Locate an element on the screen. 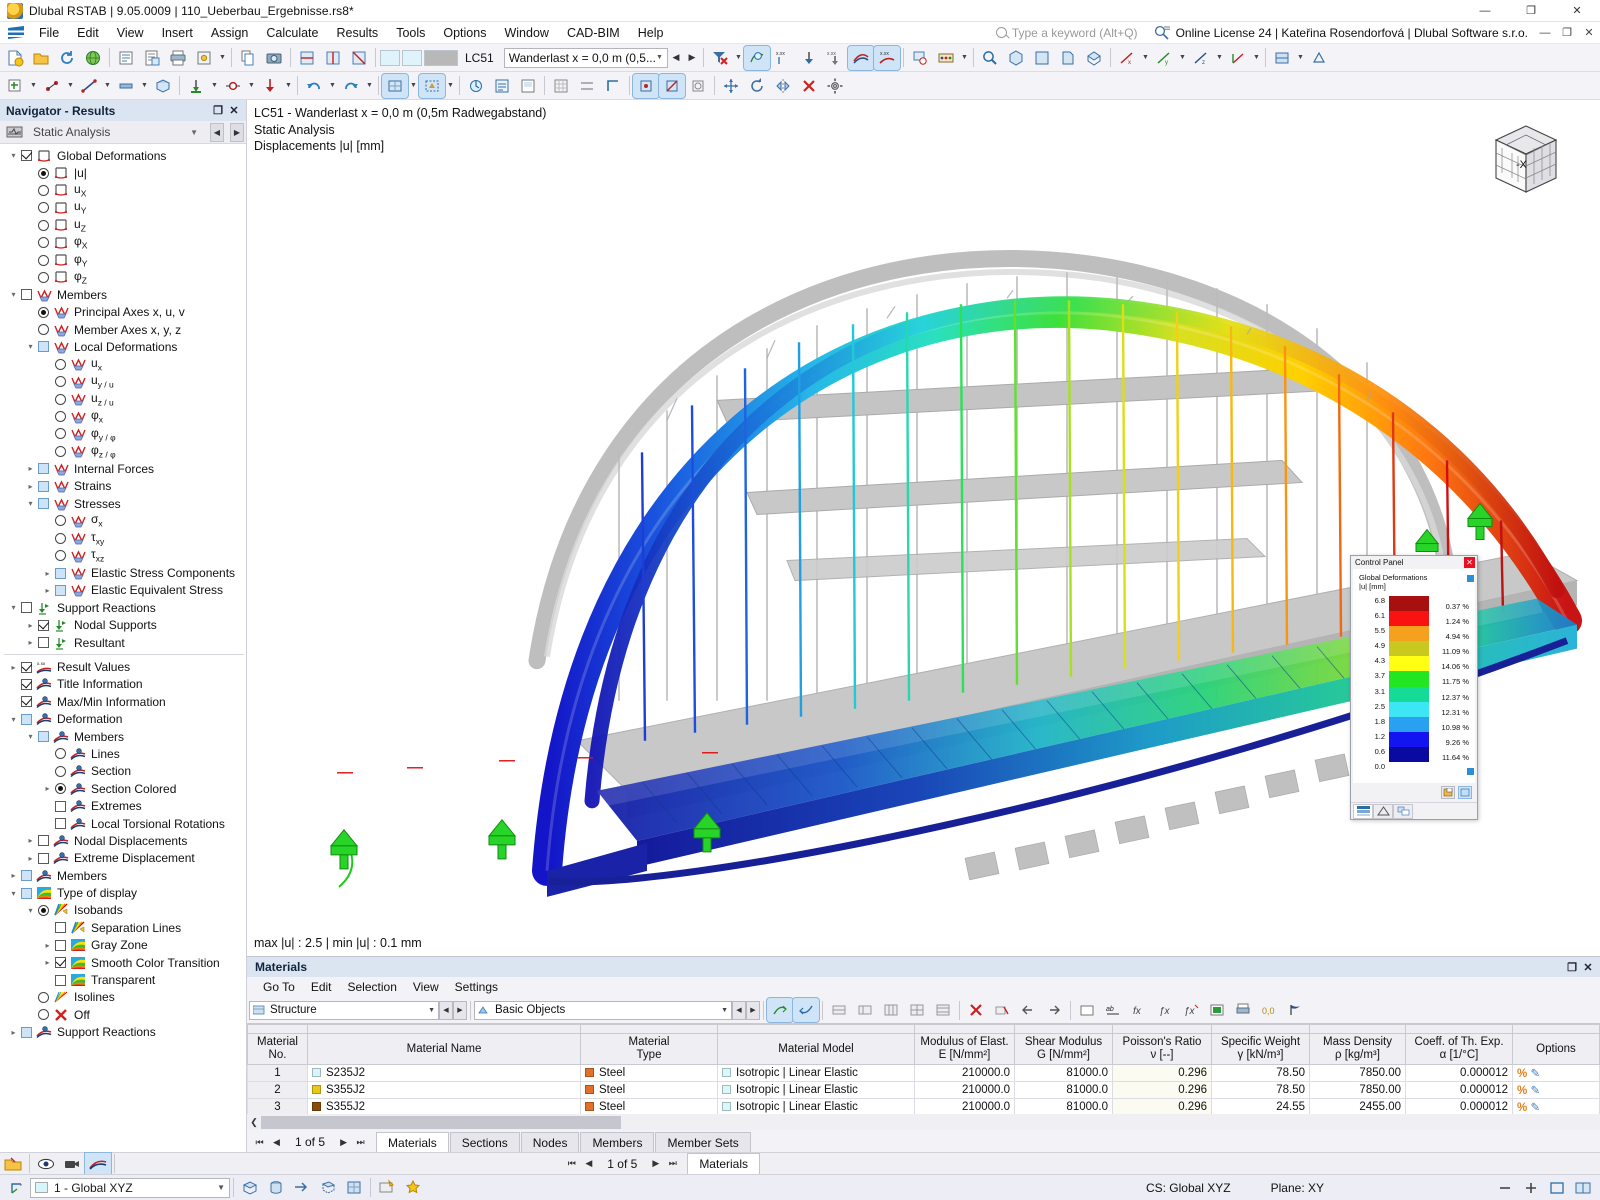  result-table-dropdown-icon: ▼ is located at coordinates (964, 58).